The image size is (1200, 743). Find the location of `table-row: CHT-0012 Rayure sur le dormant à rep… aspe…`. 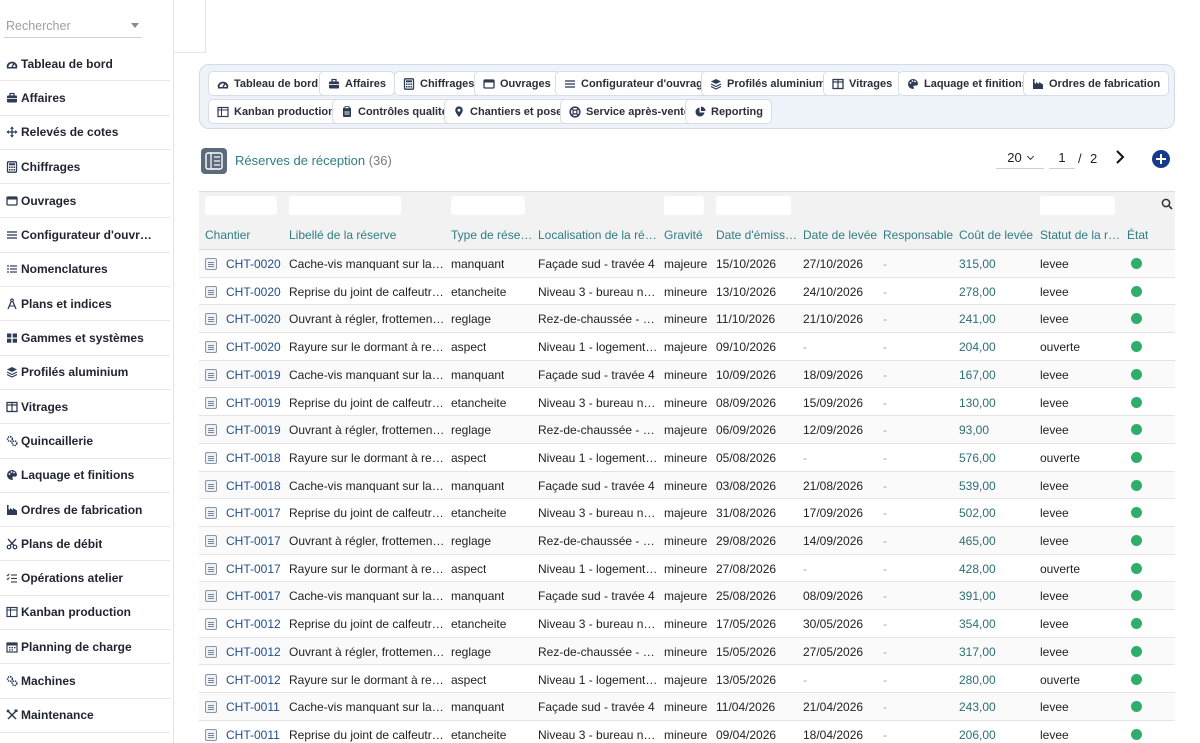

table-row: CHT-0012 Rayure sur le dormant à rep… aspe… is located at coordinates (687, 680).